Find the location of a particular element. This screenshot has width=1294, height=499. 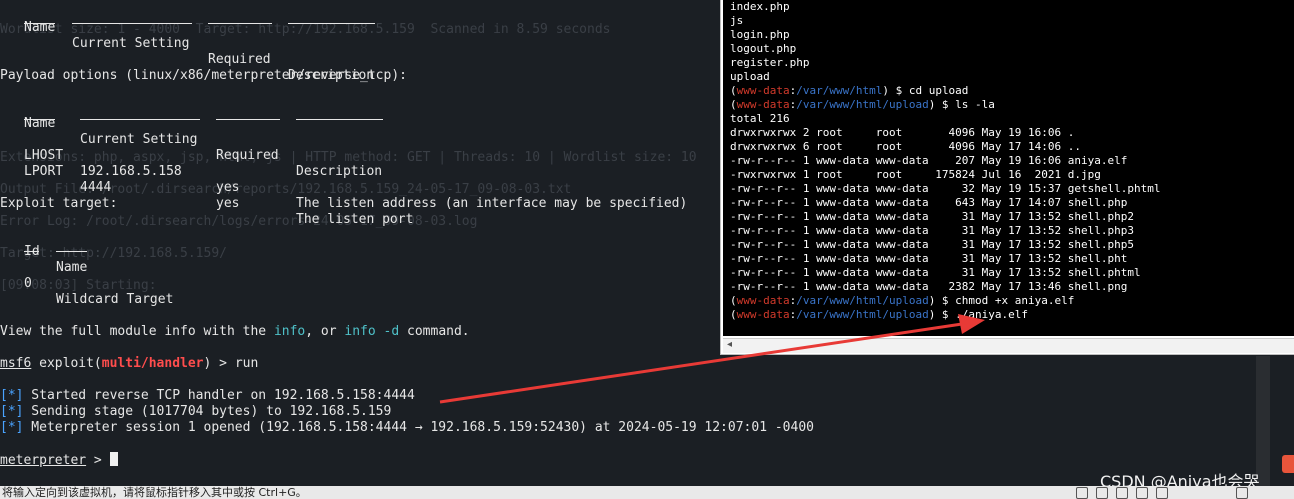

text-cursor is located at coordinates (113, 459).